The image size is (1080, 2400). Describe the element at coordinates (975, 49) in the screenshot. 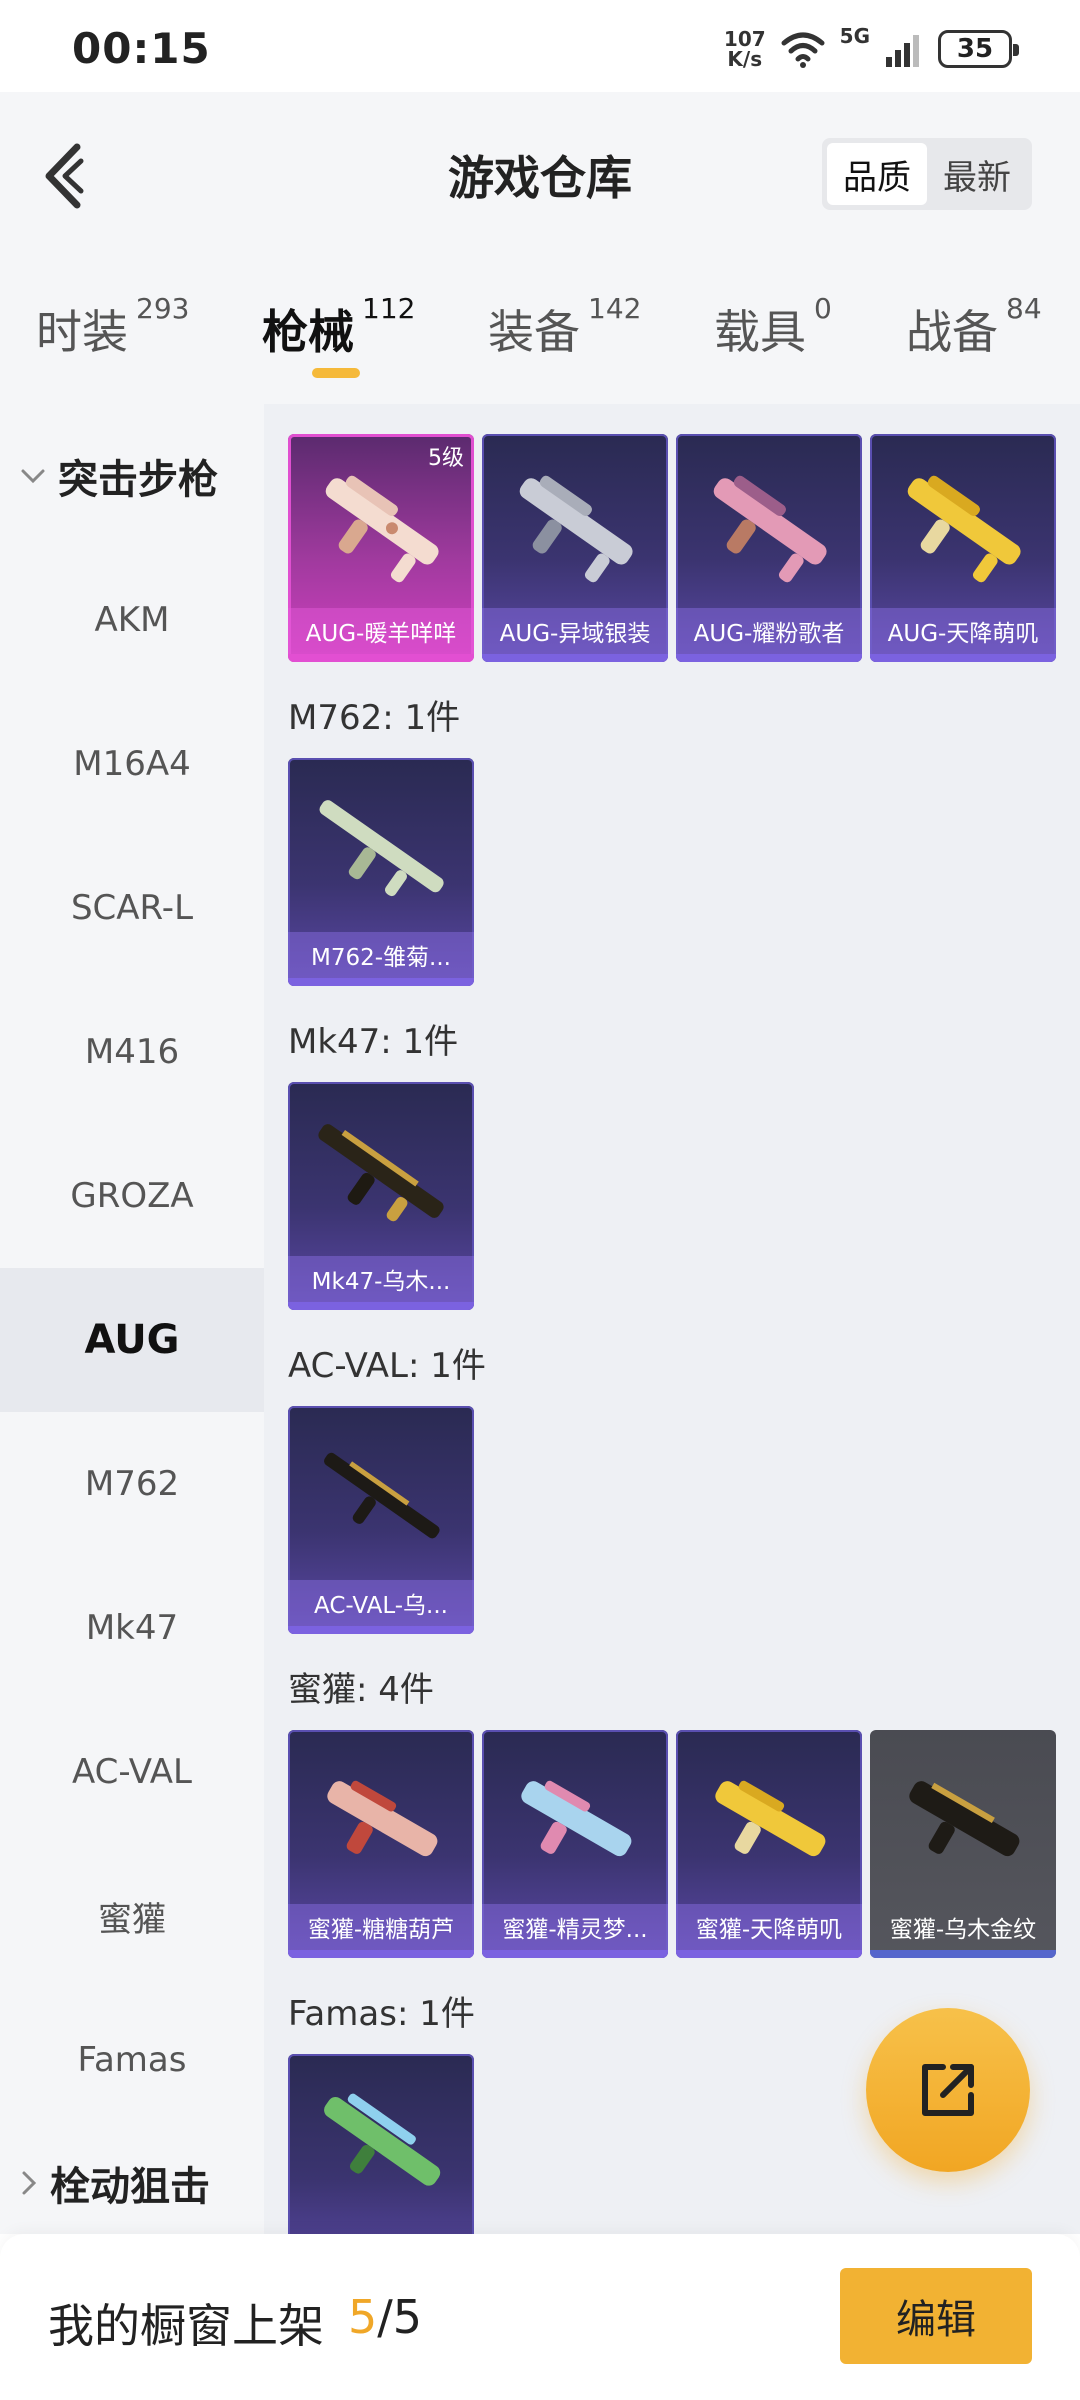

I see `battery-level: 35` at that location.